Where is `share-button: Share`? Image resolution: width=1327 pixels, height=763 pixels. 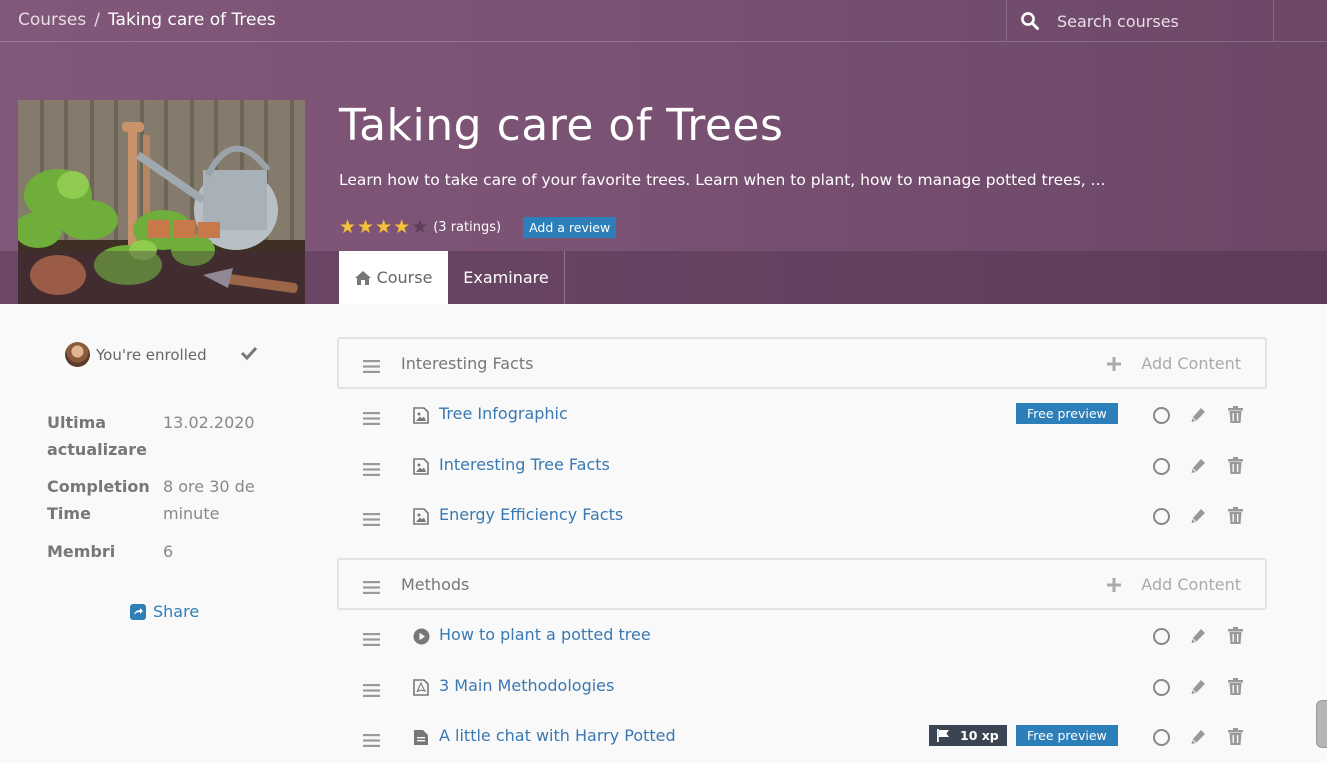
share-button: Share is located at coordinates (164, 611).